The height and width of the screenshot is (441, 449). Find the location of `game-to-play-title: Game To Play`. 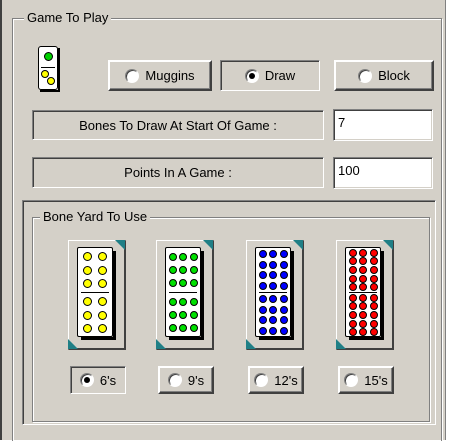

game-to-play-title: Game To Play is located at coordinates (68, 18).